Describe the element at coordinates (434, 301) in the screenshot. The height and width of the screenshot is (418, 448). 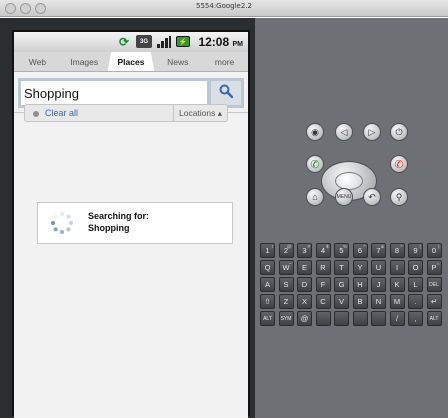
I see `key-↵: ↵` at that location.